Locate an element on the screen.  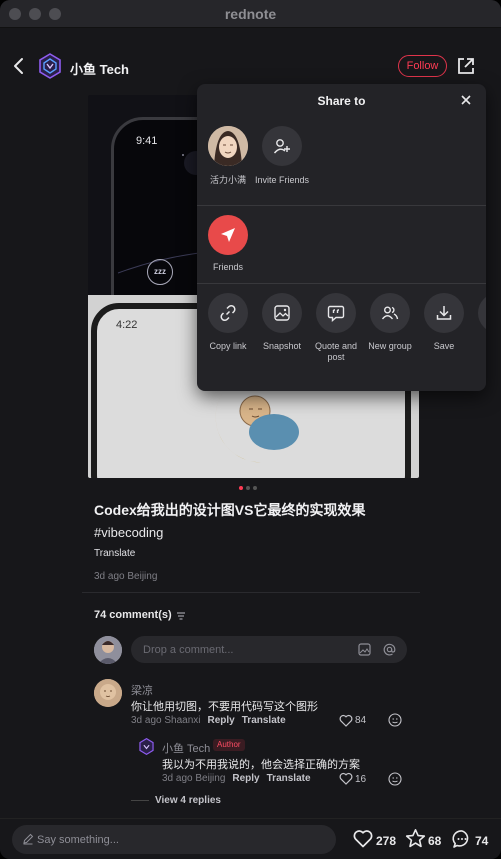
quote-icon is located at coordinates (336, 313).